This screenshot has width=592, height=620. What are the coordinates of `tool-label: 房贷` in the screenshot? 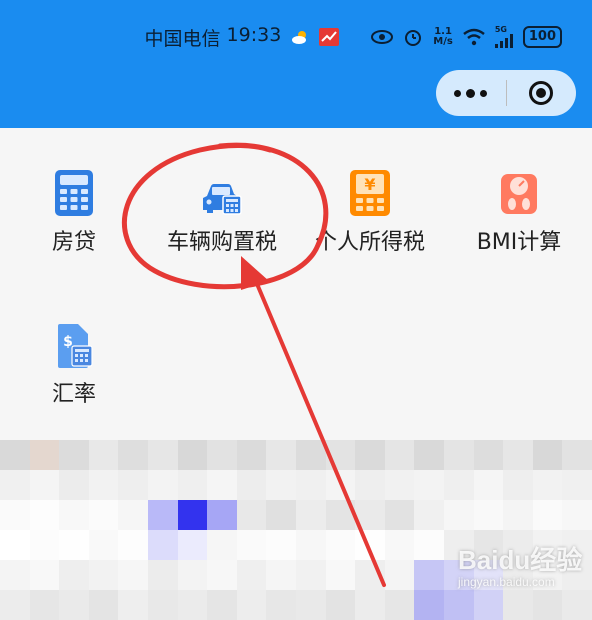 It's located at (73, 242).